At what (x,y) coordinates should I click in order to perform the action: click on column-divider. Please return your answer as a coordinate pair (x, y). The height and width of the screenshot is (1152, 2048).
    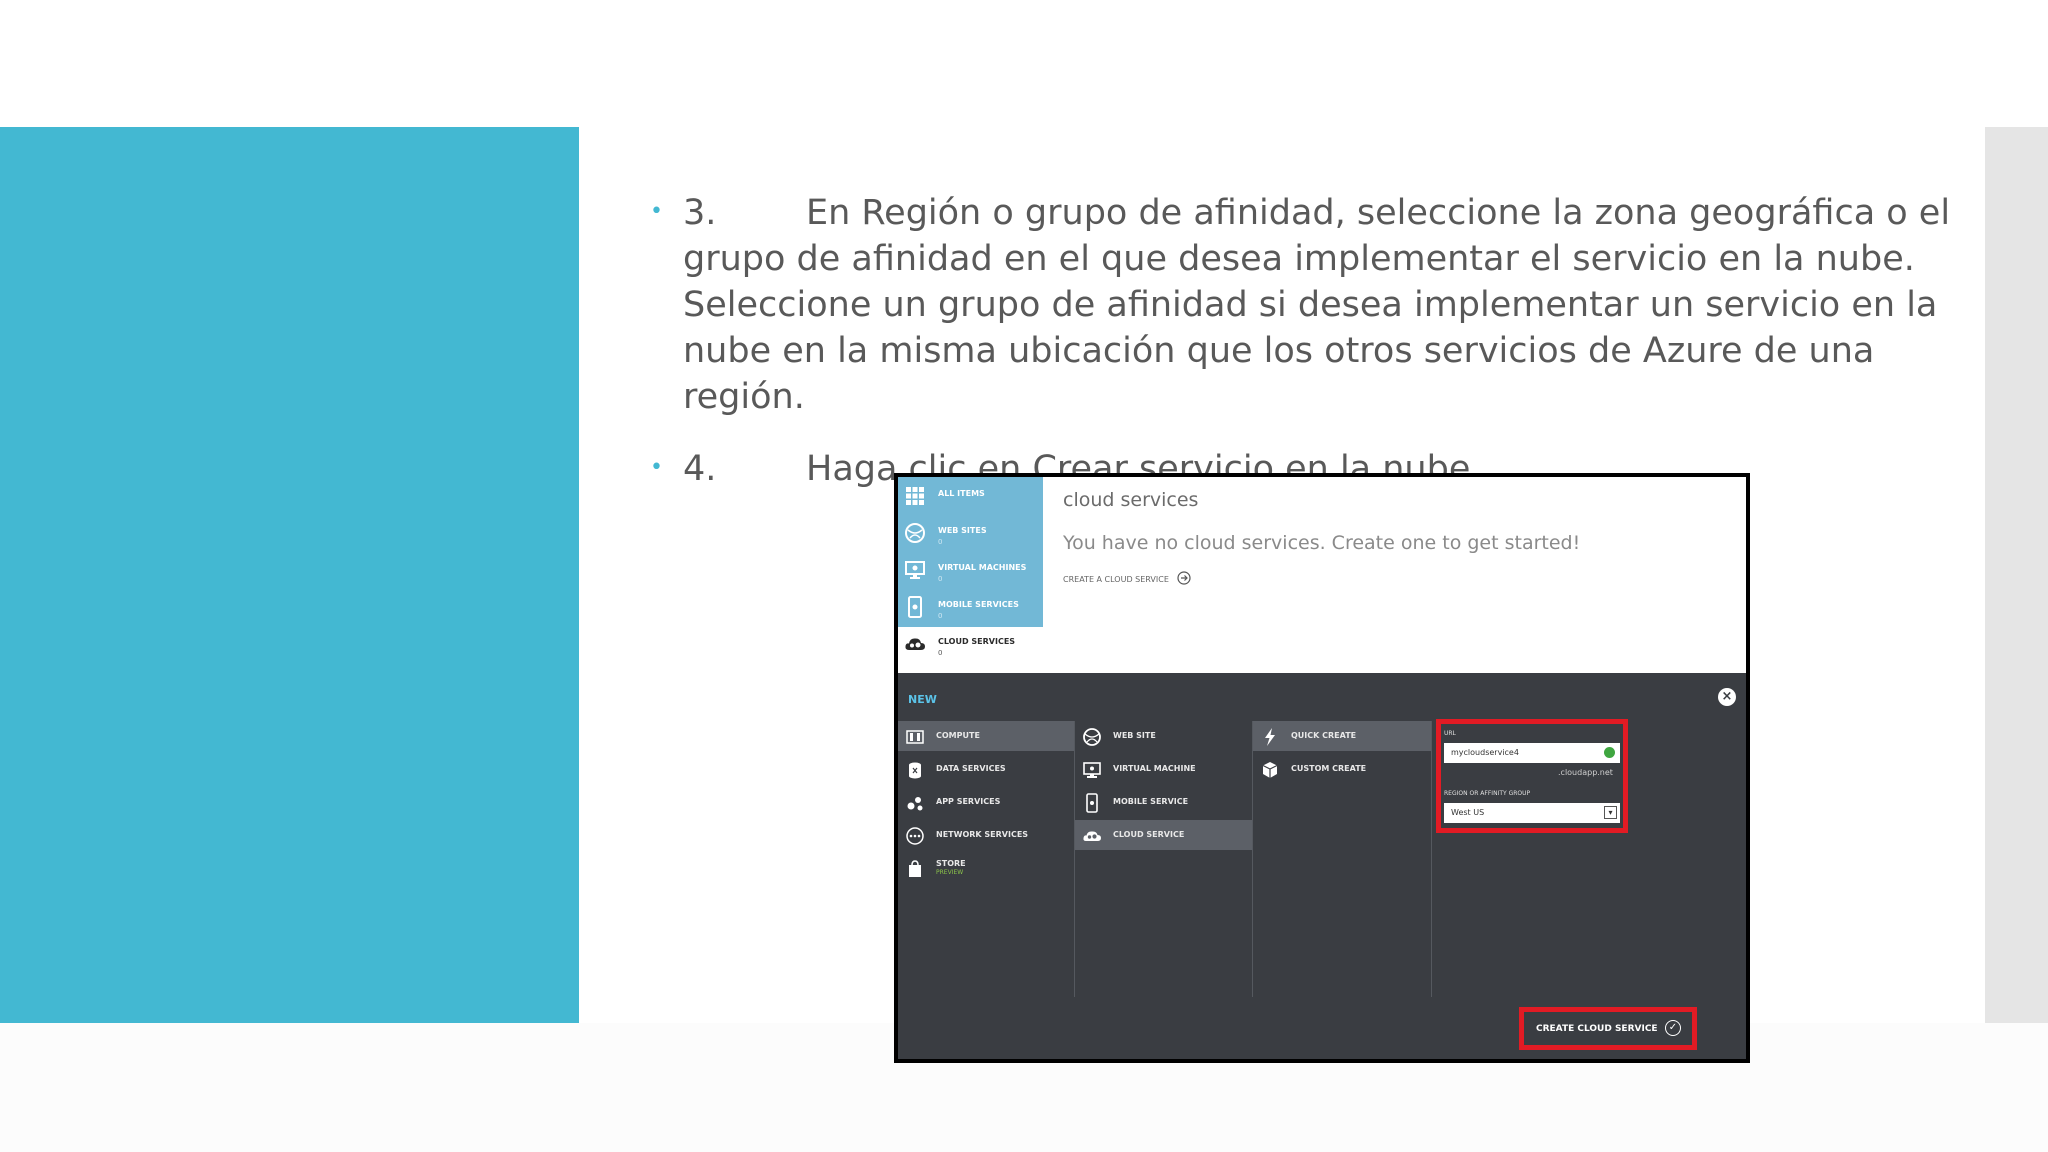
    Looking at the image, I should click on (1431, 859).